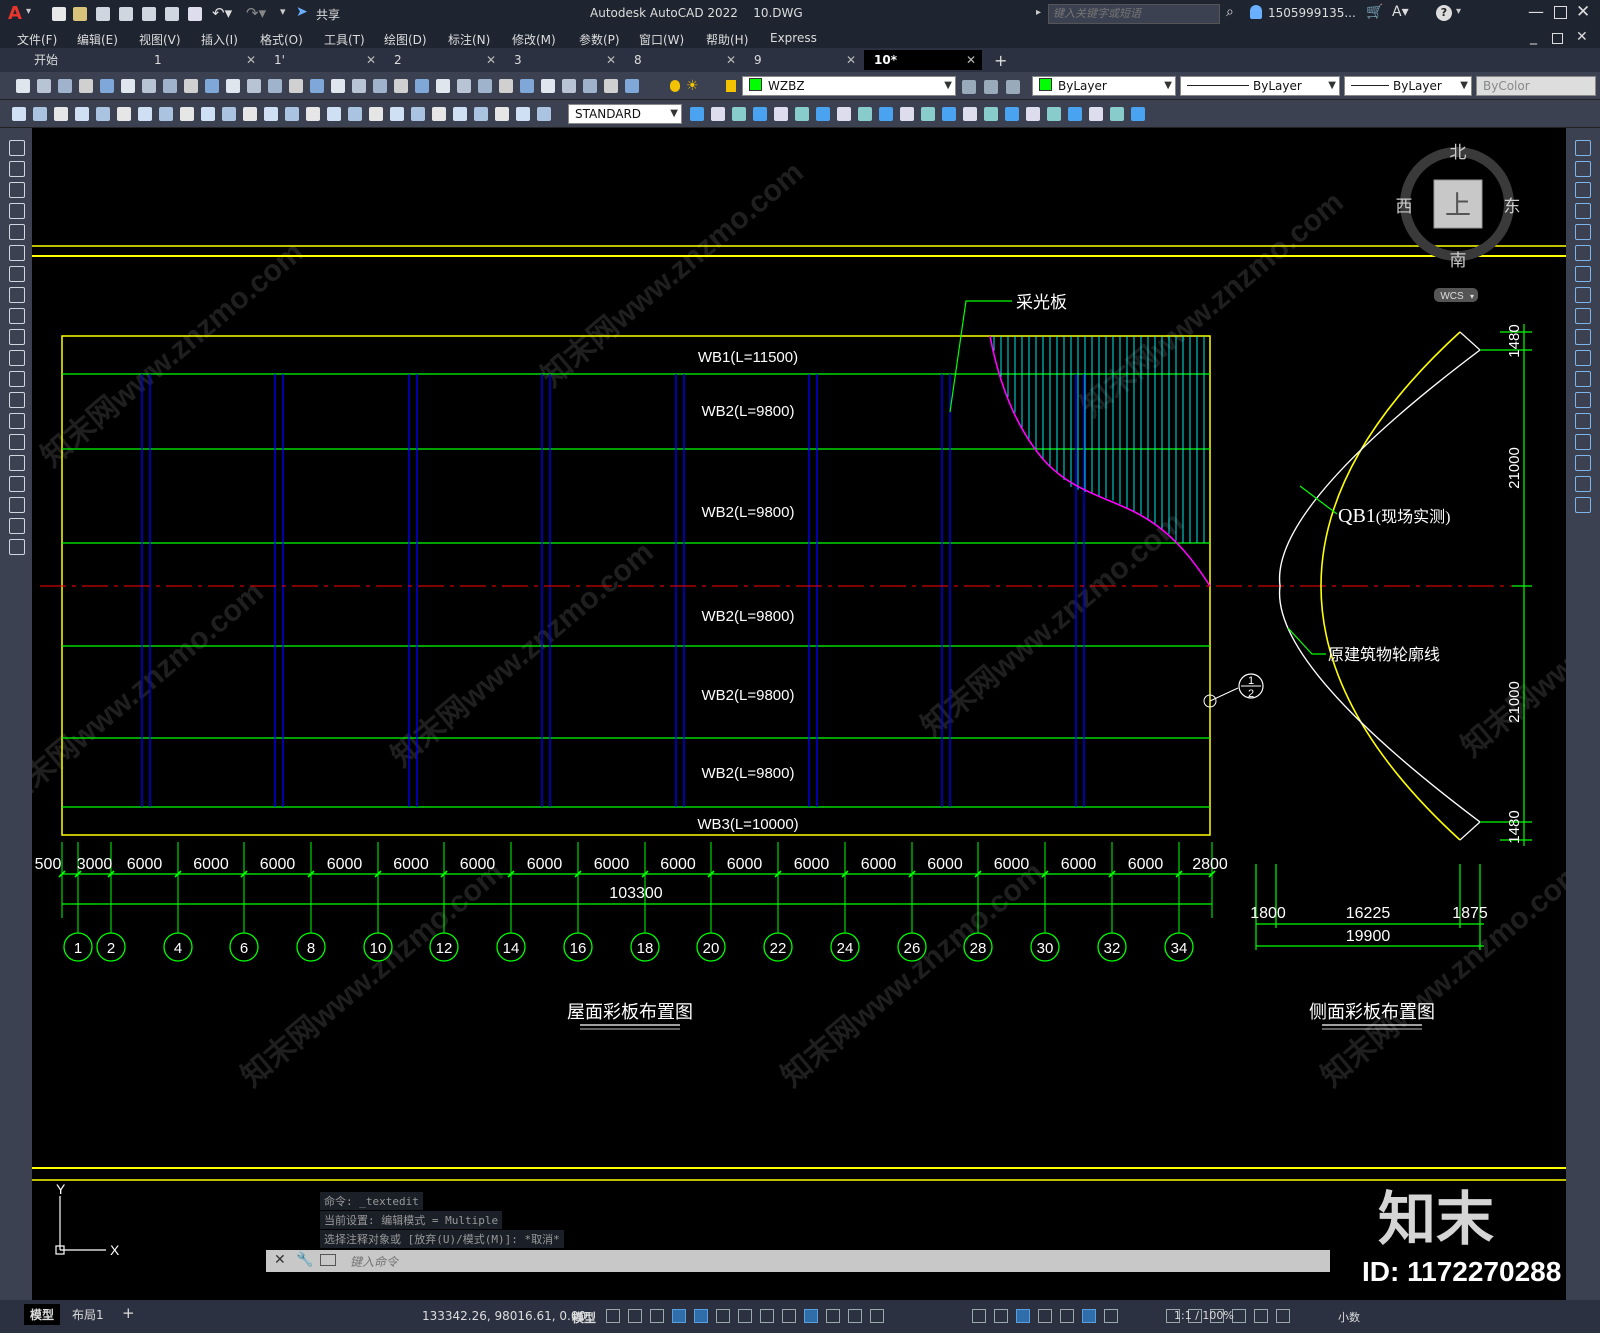 Image resolution: width=1600 pixels, height=1333 pixels. Describe the element at coordinates (625, 114) in the screenshot. I see `text-style-dropdown: STANDARD ▼` at that location.